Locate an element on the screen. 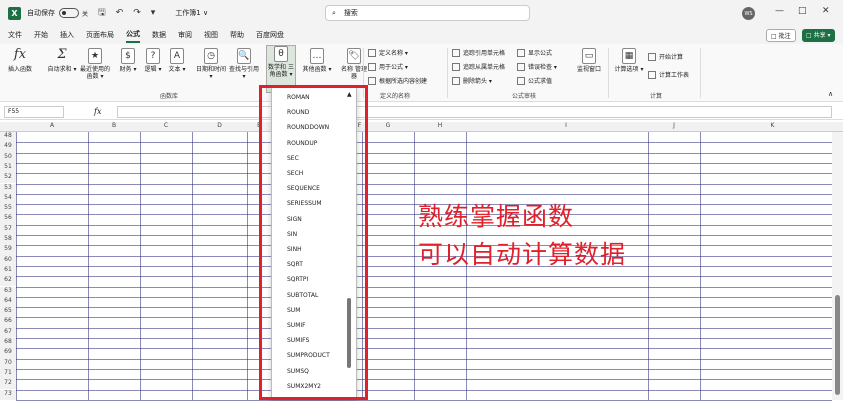  fx-icon: fx is located at coordinates (97, 111).